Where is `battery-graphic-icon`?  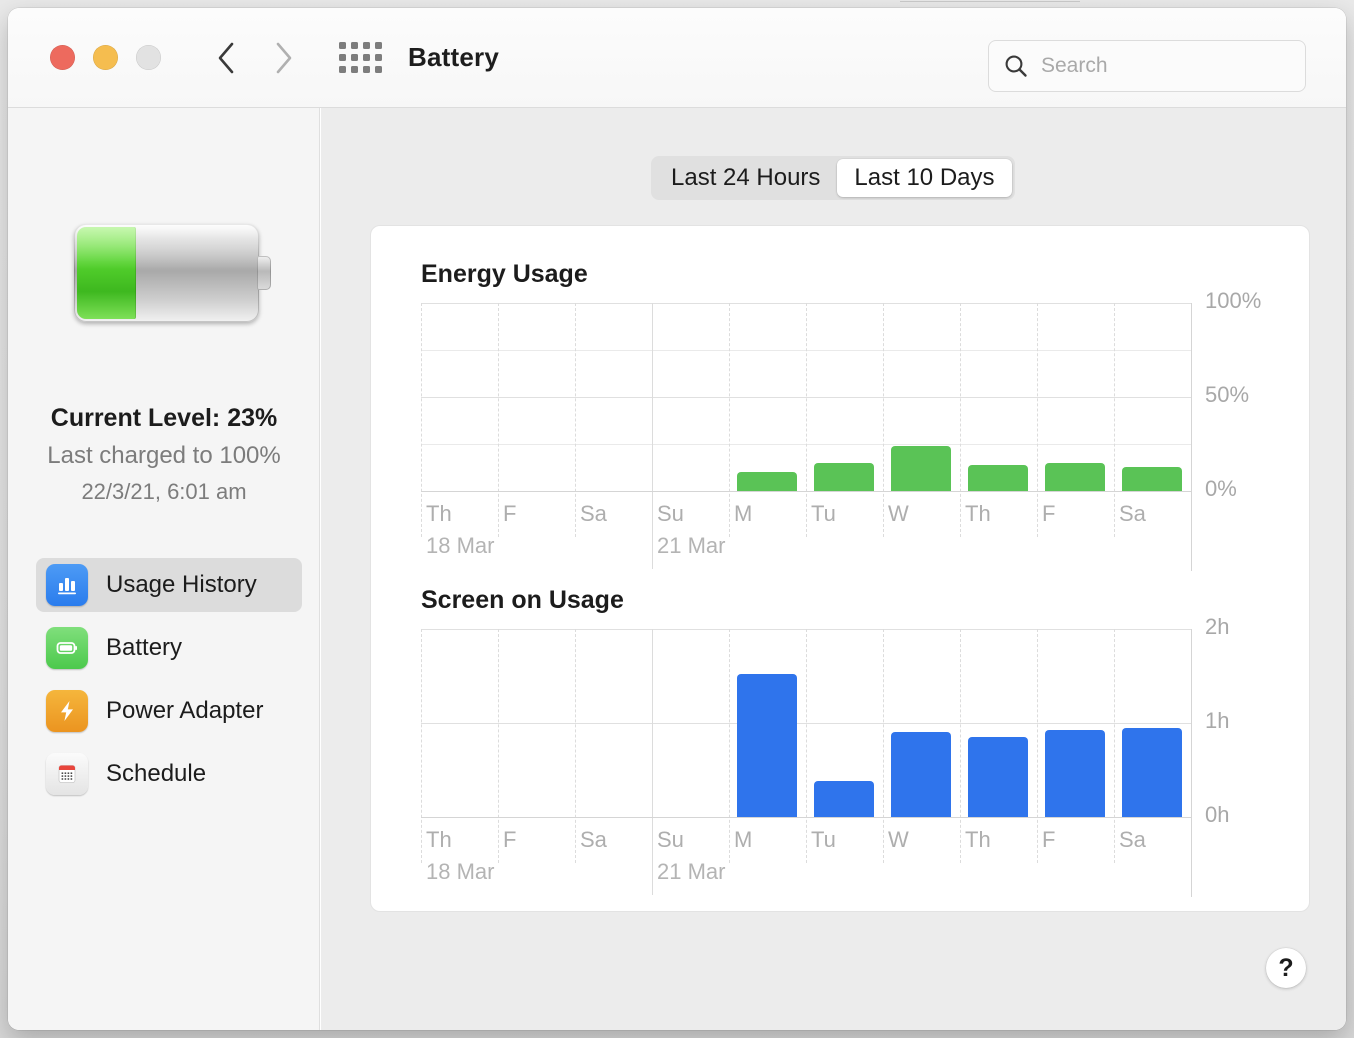 battery-graphic-icon is located at coordinates (172, 273).